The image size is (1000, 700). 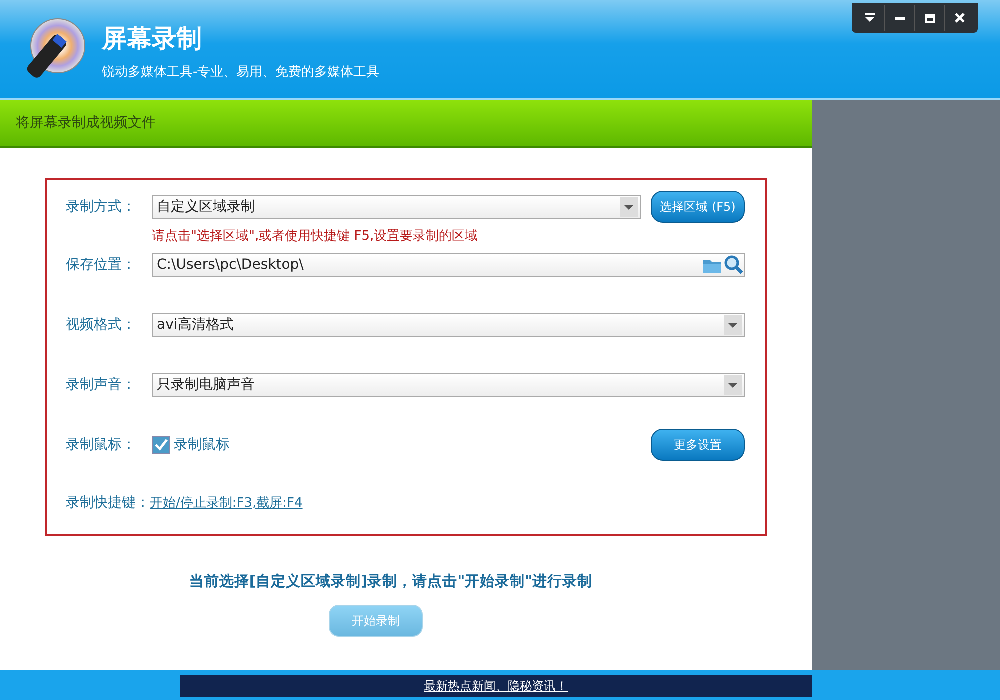 What do you see at coordinates (152, 39) in the screenshot?
I see `app-title: 屏幕录制` at bounding box center [152, 39].